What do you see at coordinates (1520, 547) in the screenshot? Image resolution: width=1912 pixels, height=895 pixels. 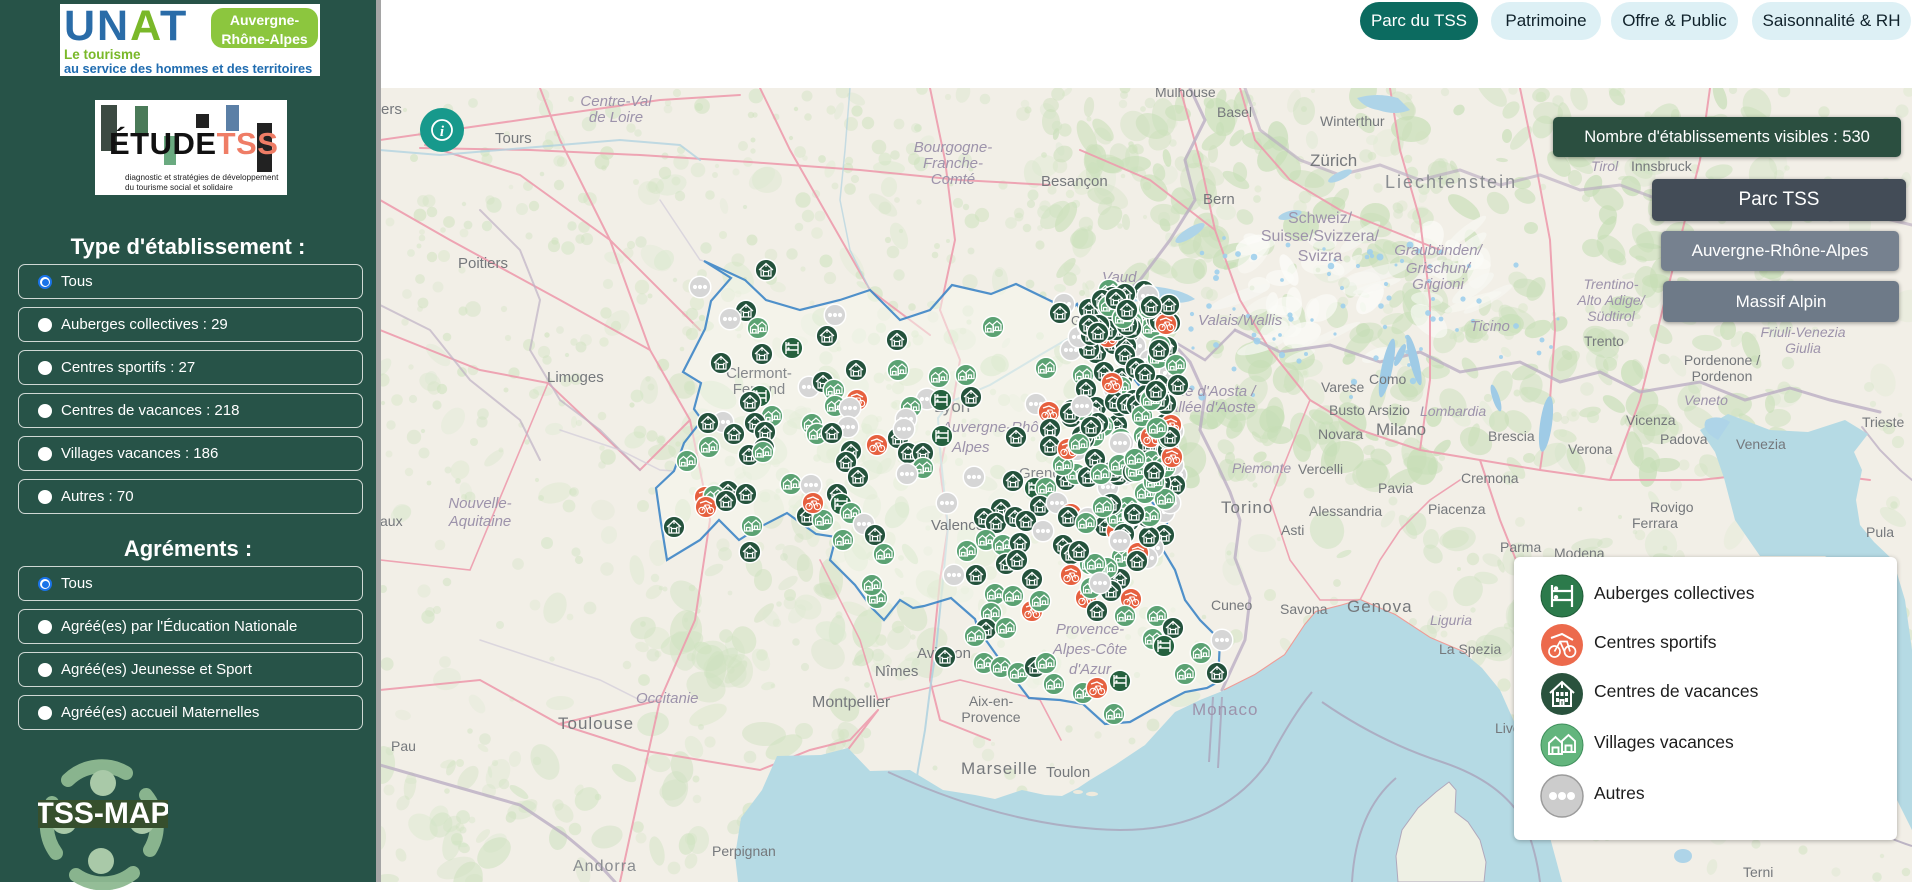 I see `svg-text: Parma` at bounding box center [1520, 547].